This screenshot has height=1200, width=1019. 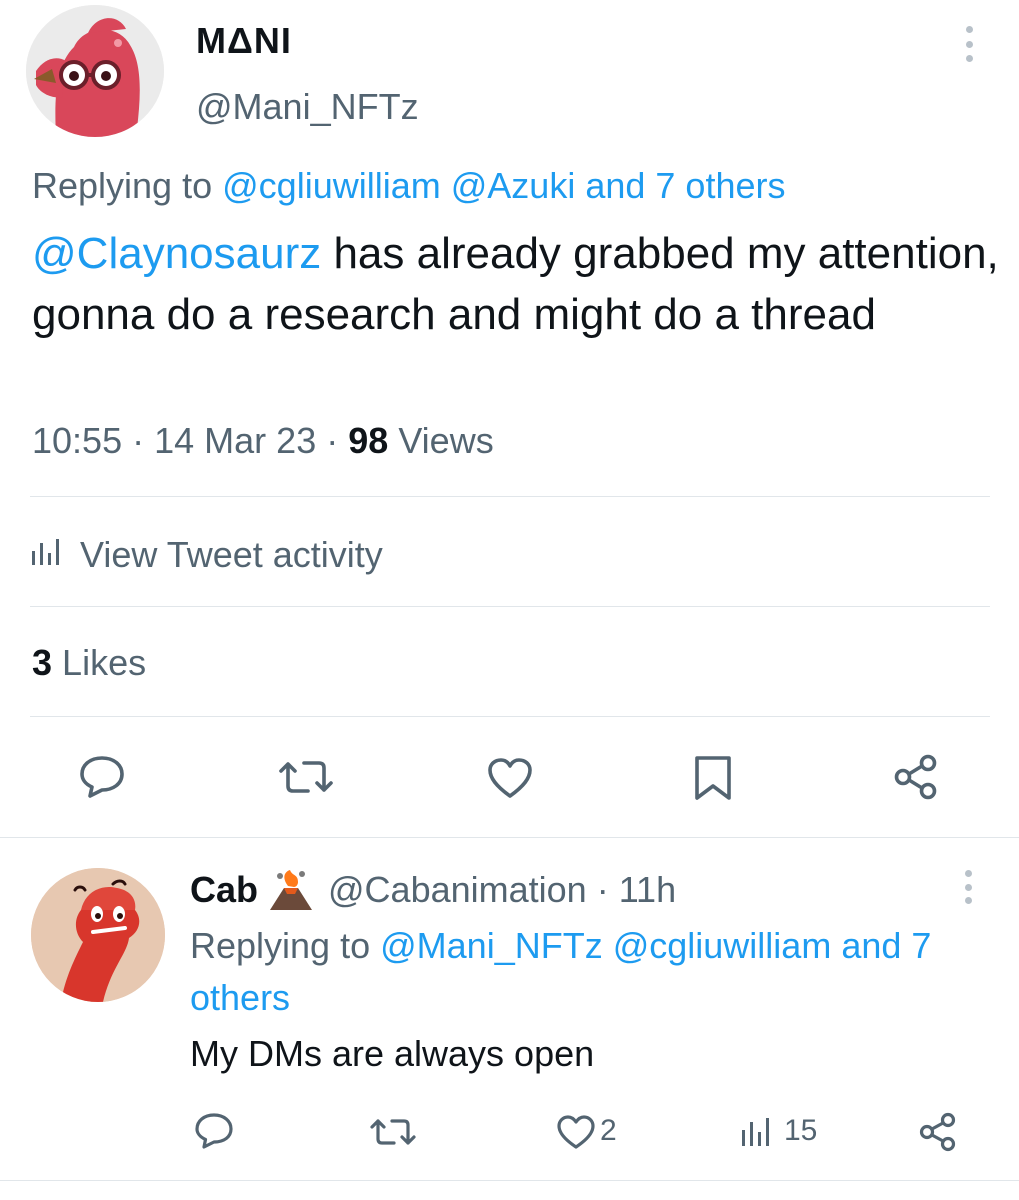 I want to click on tweet-meta: 10:55 · 14 Mar 23 · 98 Views, so click(x=263, y=441).